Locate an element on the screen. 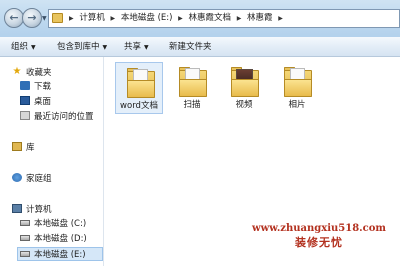 The width and height of the screenshot is (400, 266). organize-menu: 组织 ▼ is located at coordinates (23, 47).